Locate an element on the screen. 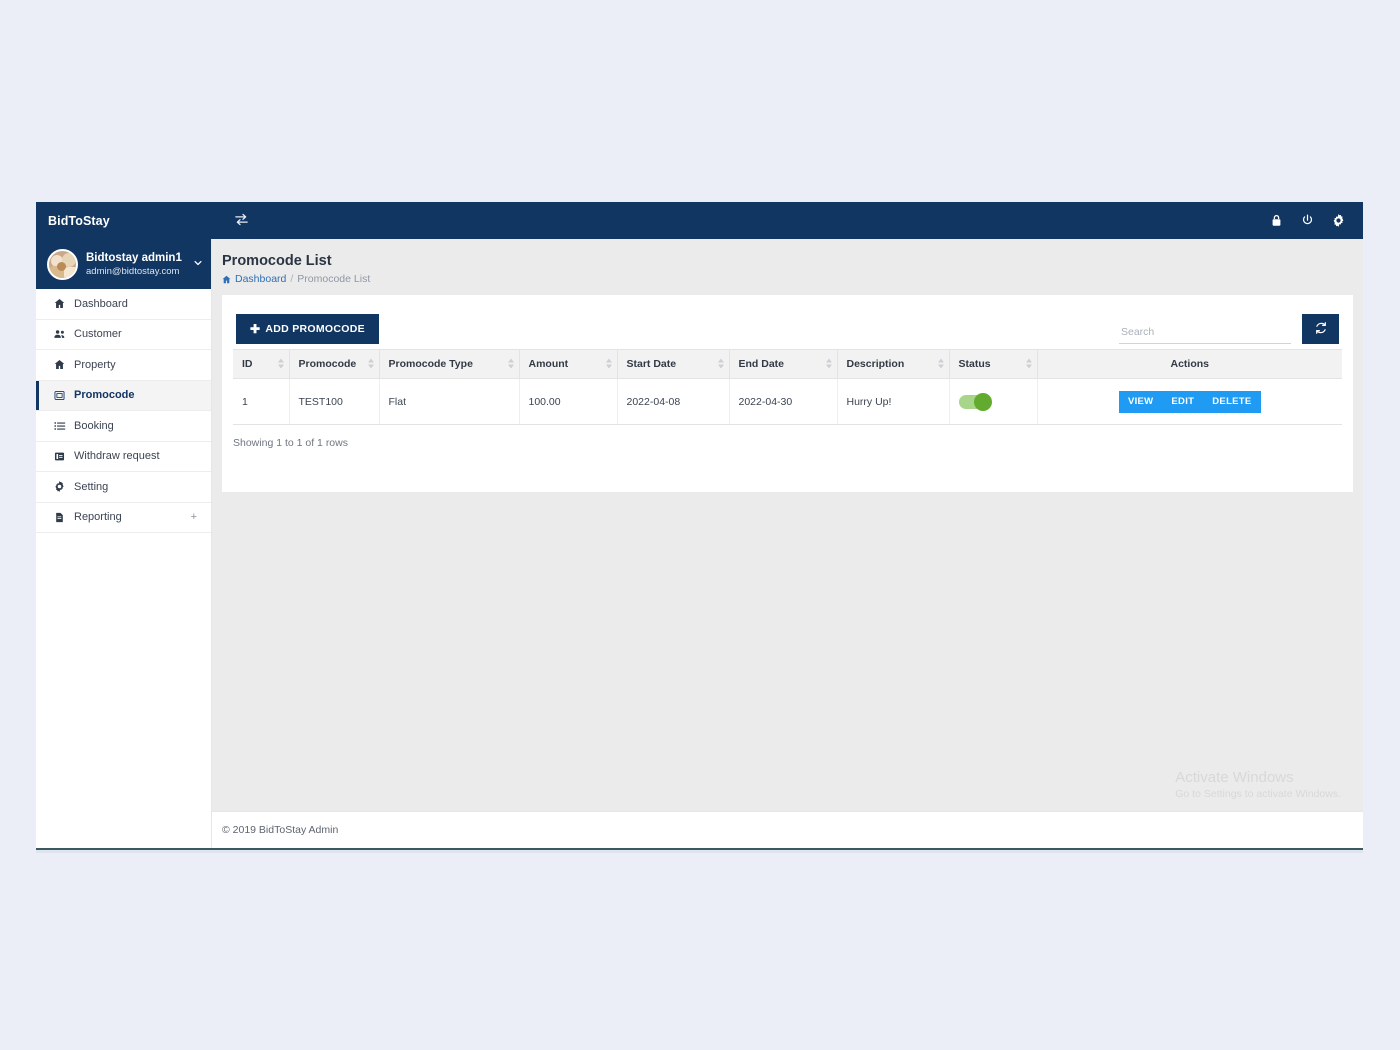 The image size is (1400, 1050). column-header-start-date: Start Date is located at coordinates (673, 364).